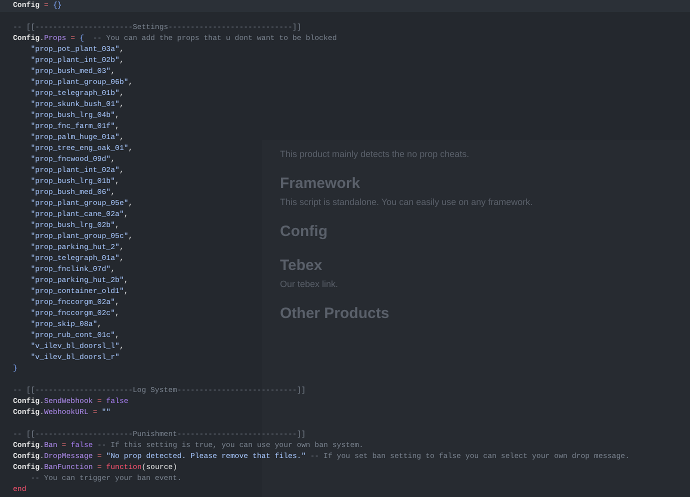  Describe the element at coordinates (335, 314) in the screenshot. I see `section-heading: Other Products` at that location.